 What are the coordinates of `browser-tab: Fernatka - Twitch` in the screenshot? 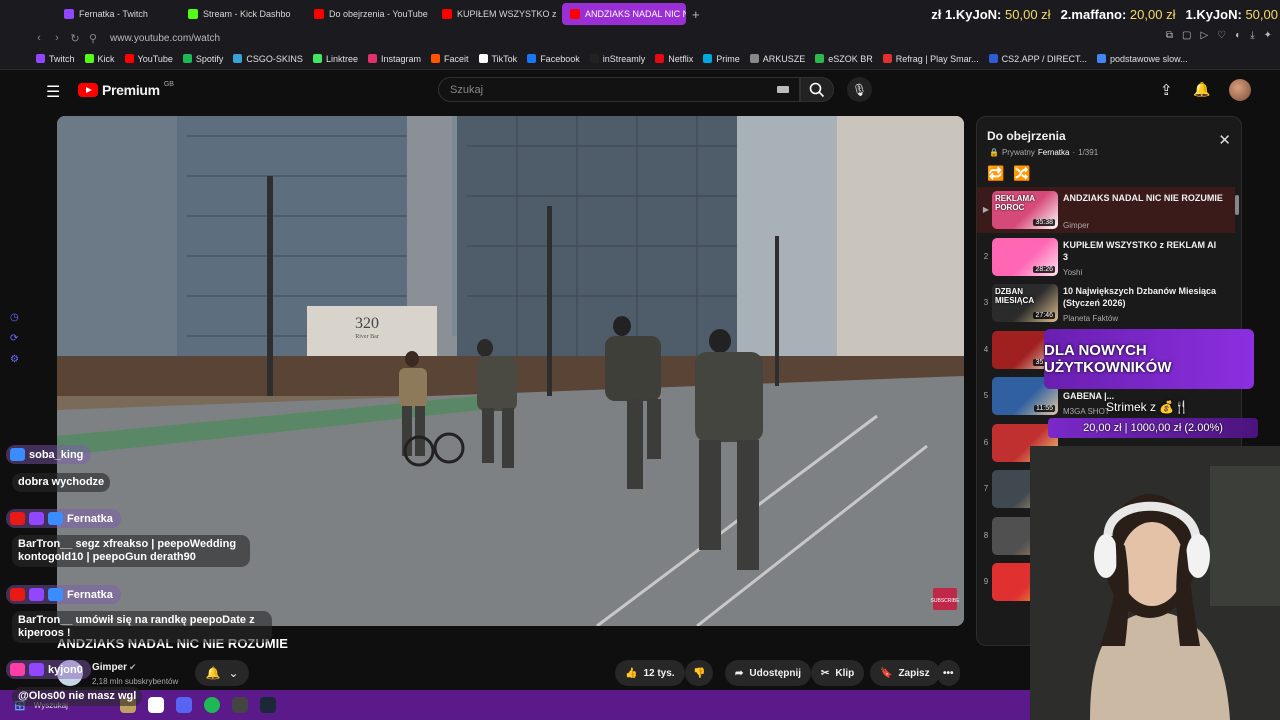 It's located at (116, 14).